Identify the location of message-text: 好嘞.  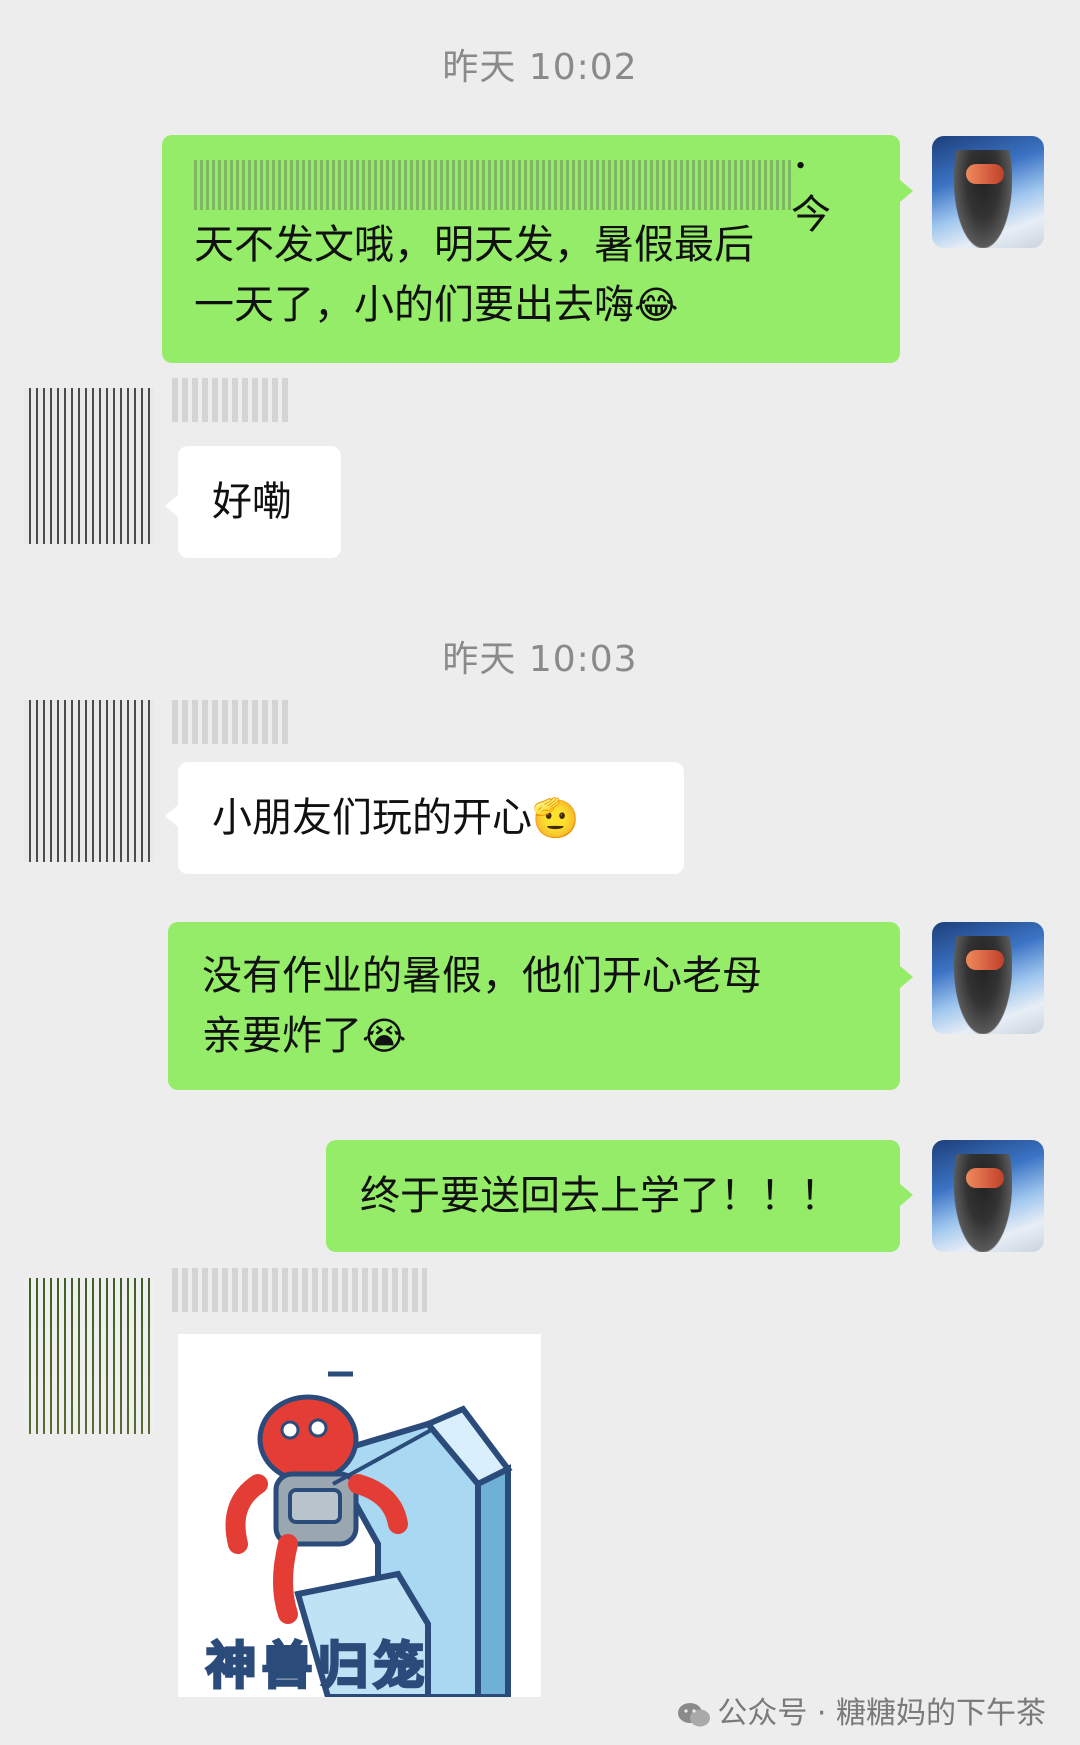
(252, 502).